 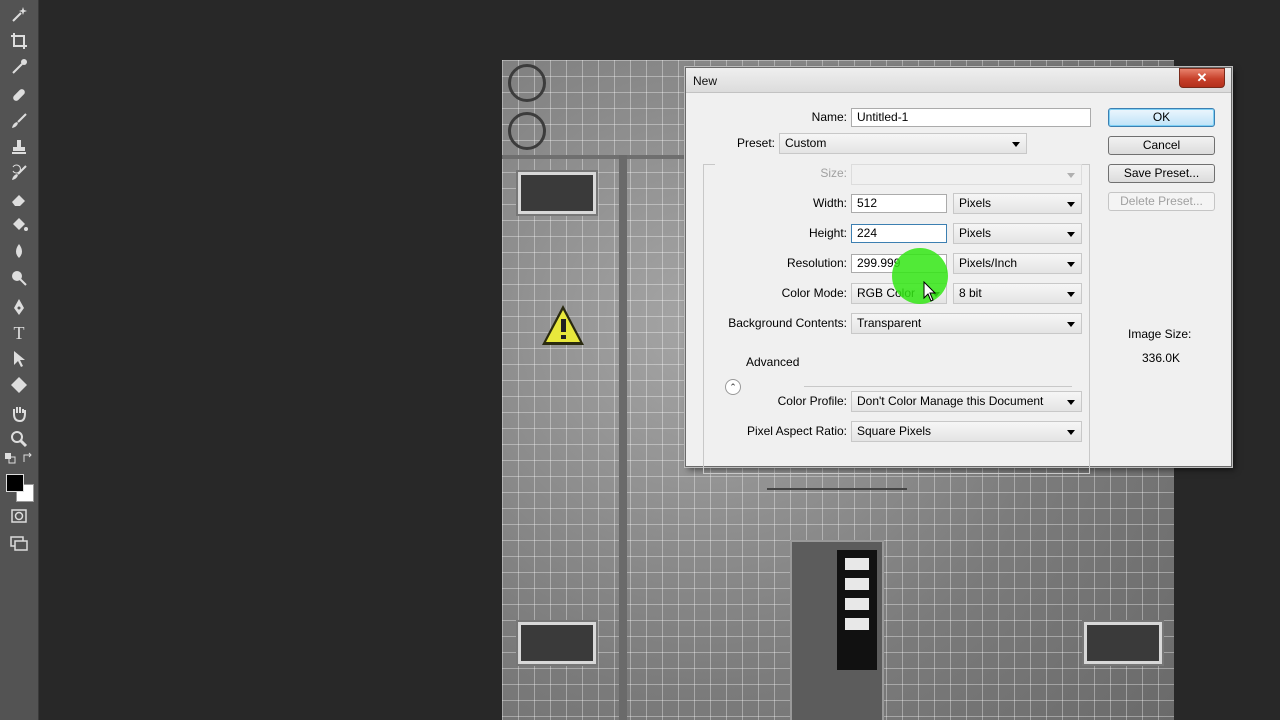 What do you see at coordinates (705, 81) in the screenshot?
I see `dialog-title: New` at bounding box center [705, 81].